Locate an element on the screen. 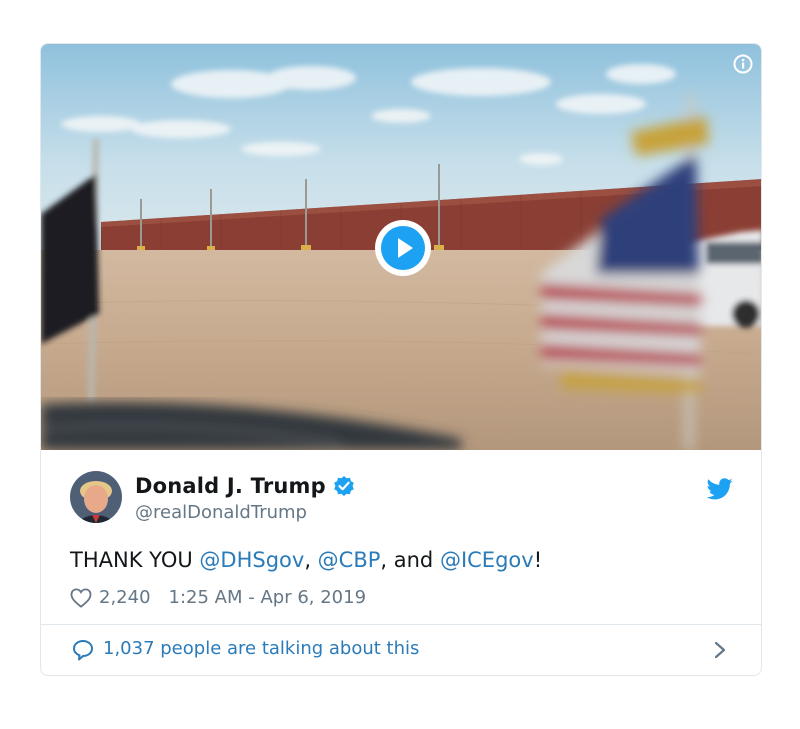 This screenshot has height=729, width=800. talking-count-text: 1,037 people are talking about this is located at coordinates (261, 648).